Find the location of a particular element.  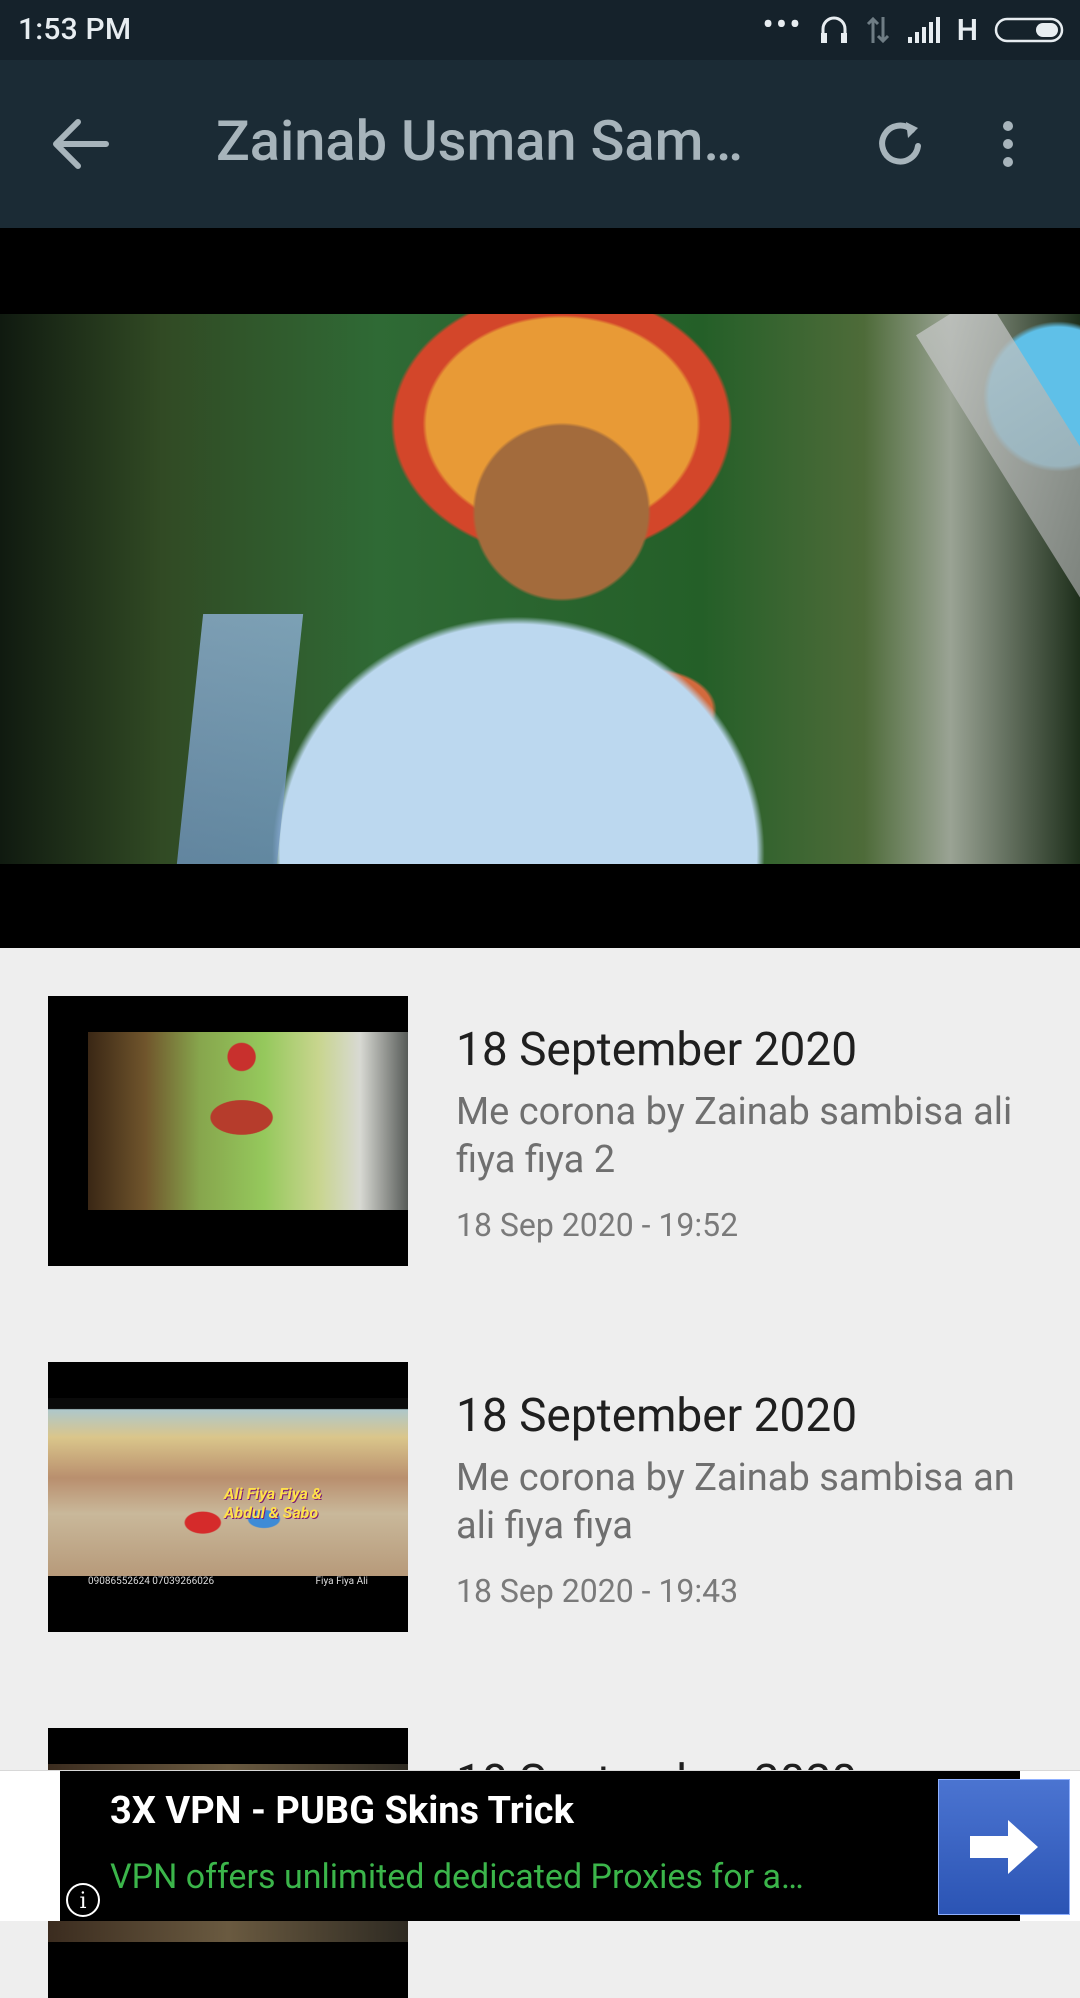

thumbnail-image is located at coordinates (248, 1121).